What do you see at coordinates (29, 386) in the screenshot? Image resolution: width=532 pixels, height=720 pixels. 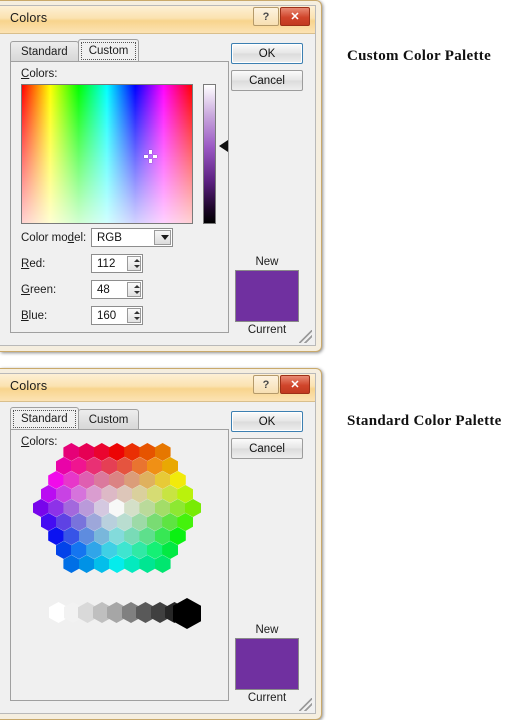 I see `standard-dialog-title: Colors` at bounding box center [29, 386].